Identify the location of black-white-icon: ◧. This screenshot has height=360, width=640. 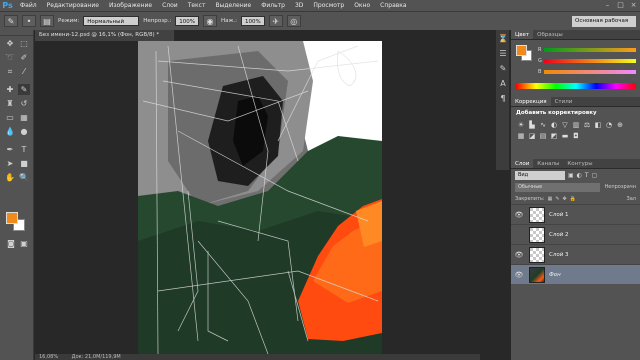
(598, 125).